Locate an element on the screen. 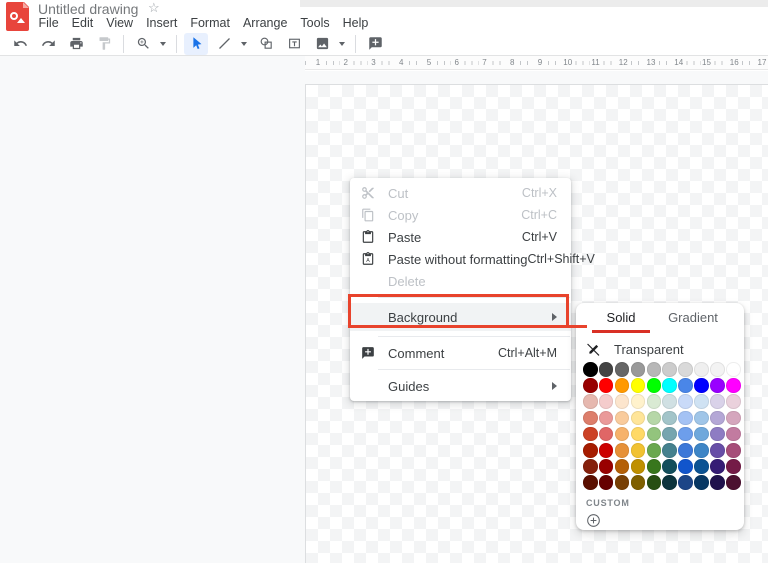  menu-help: Help is located at coordinates (355, 23).